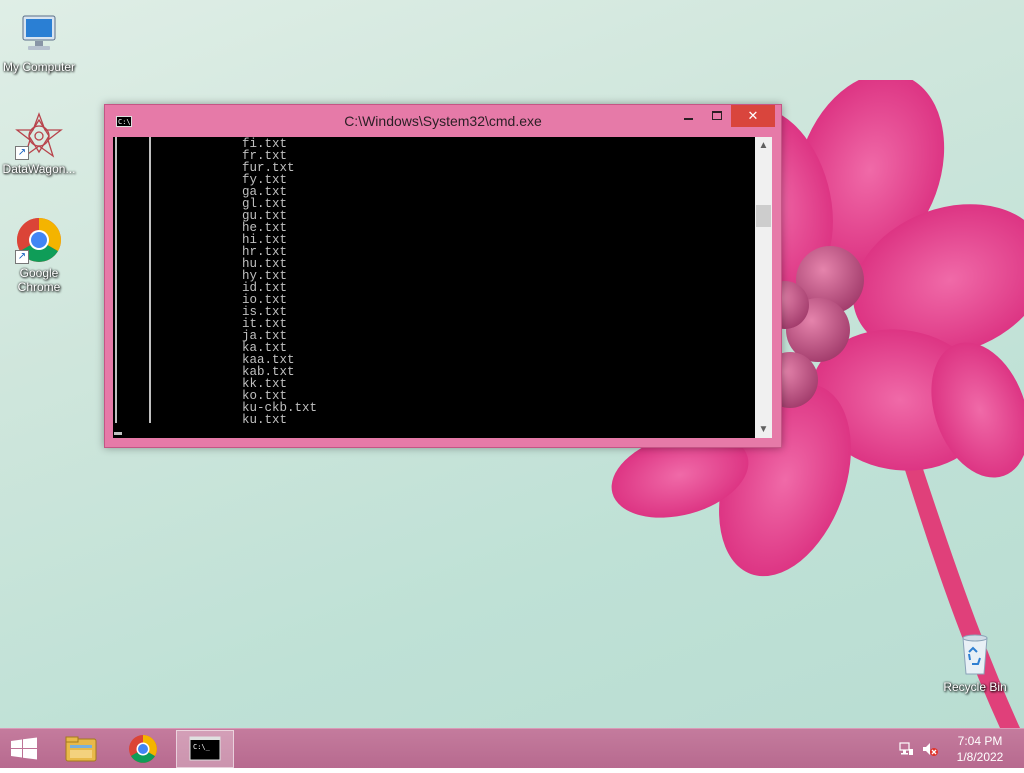 The image size is (1024, 773). I want to click on close-icon: ✕, so click(753, 115).